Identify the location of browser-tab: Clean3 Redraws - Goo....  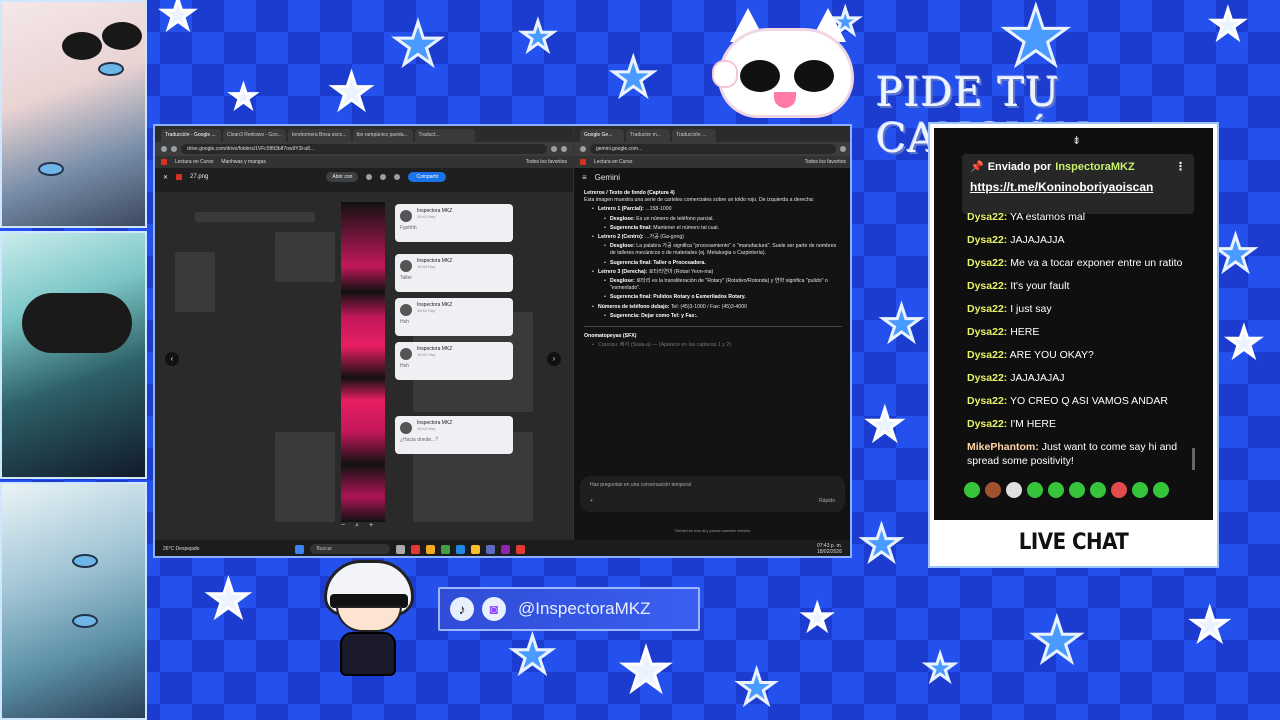
(255, 135).